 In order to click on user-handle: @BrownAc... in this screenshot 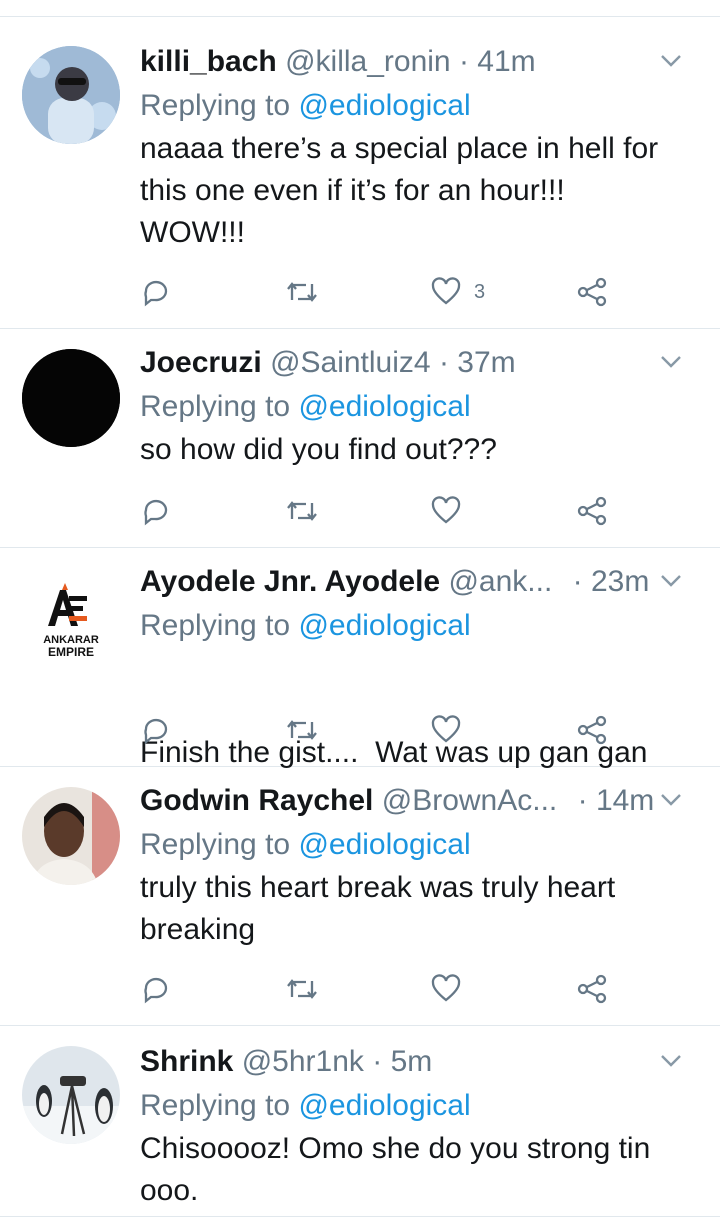, I will do `click(470, 800)`.